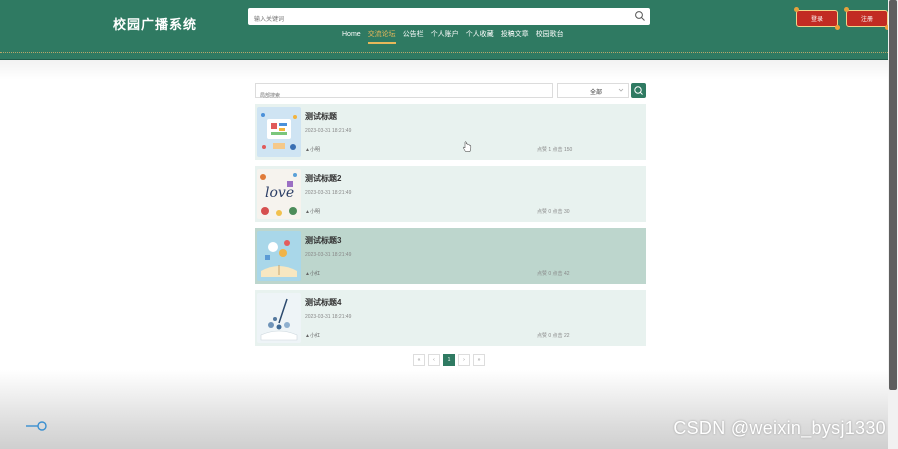  I want to click on login-label: 登录, so click(816, 20).